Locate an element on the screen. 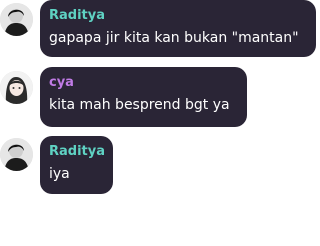  message-text: iya is located at coordinates (59, 174).